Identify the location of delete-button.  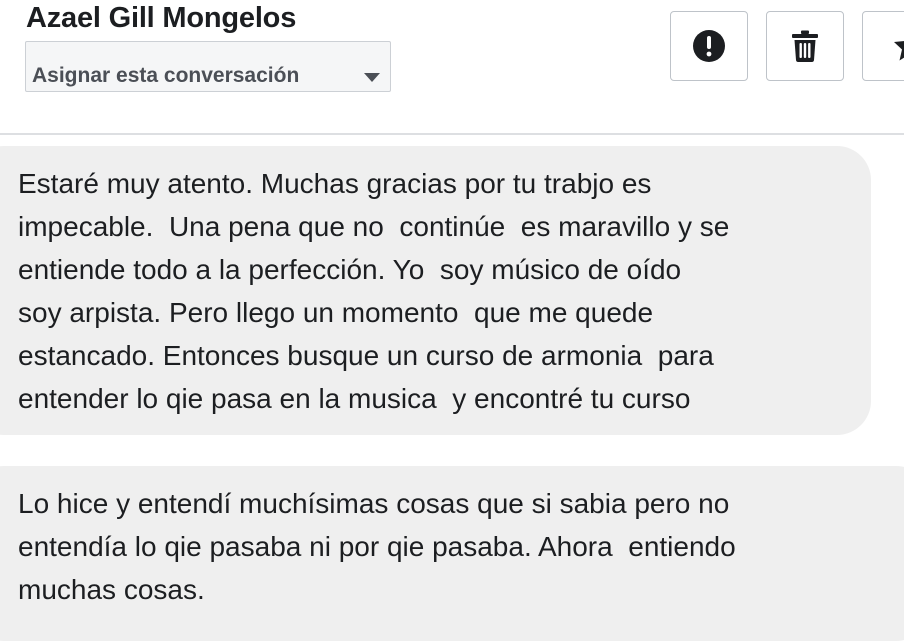
(805, 46).